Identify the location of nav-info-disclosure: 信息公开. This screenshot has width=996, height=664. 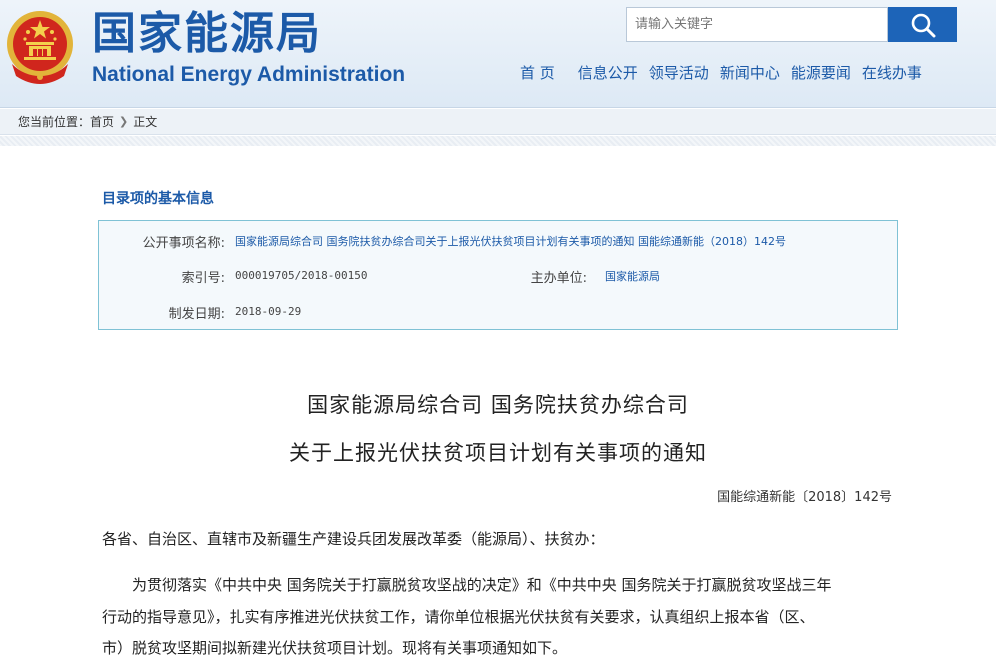
(608, 73).